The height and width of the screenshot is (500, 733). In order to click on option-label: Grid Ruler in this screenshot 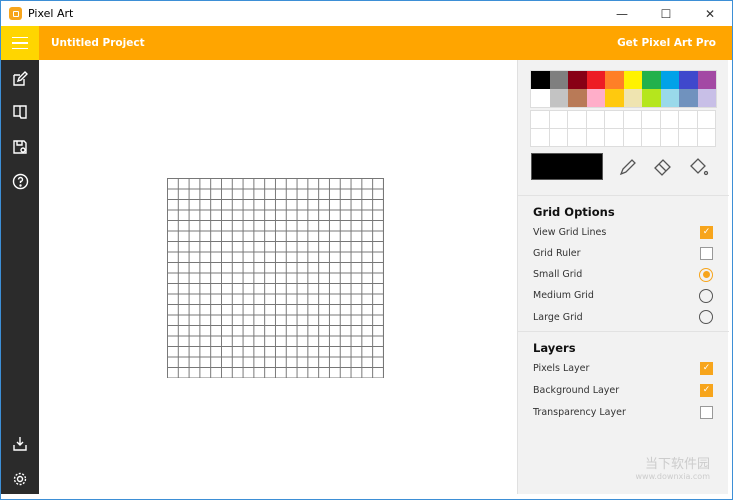, I will do `click(557, 253)`.